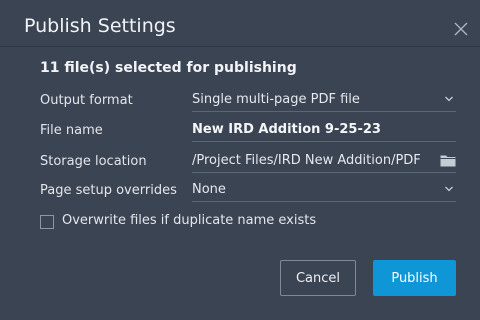 Image resolution: width=480 pixels, height=320 pixels. I want to click on output-format-dropdown: Single multi-page PDF file, so click(324, 100).